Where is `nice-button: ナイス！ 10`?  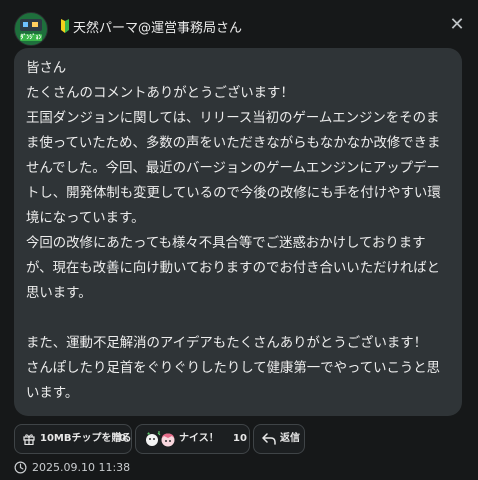
nice-button: ナイス！ 10 is located at coordinates (192, 439).